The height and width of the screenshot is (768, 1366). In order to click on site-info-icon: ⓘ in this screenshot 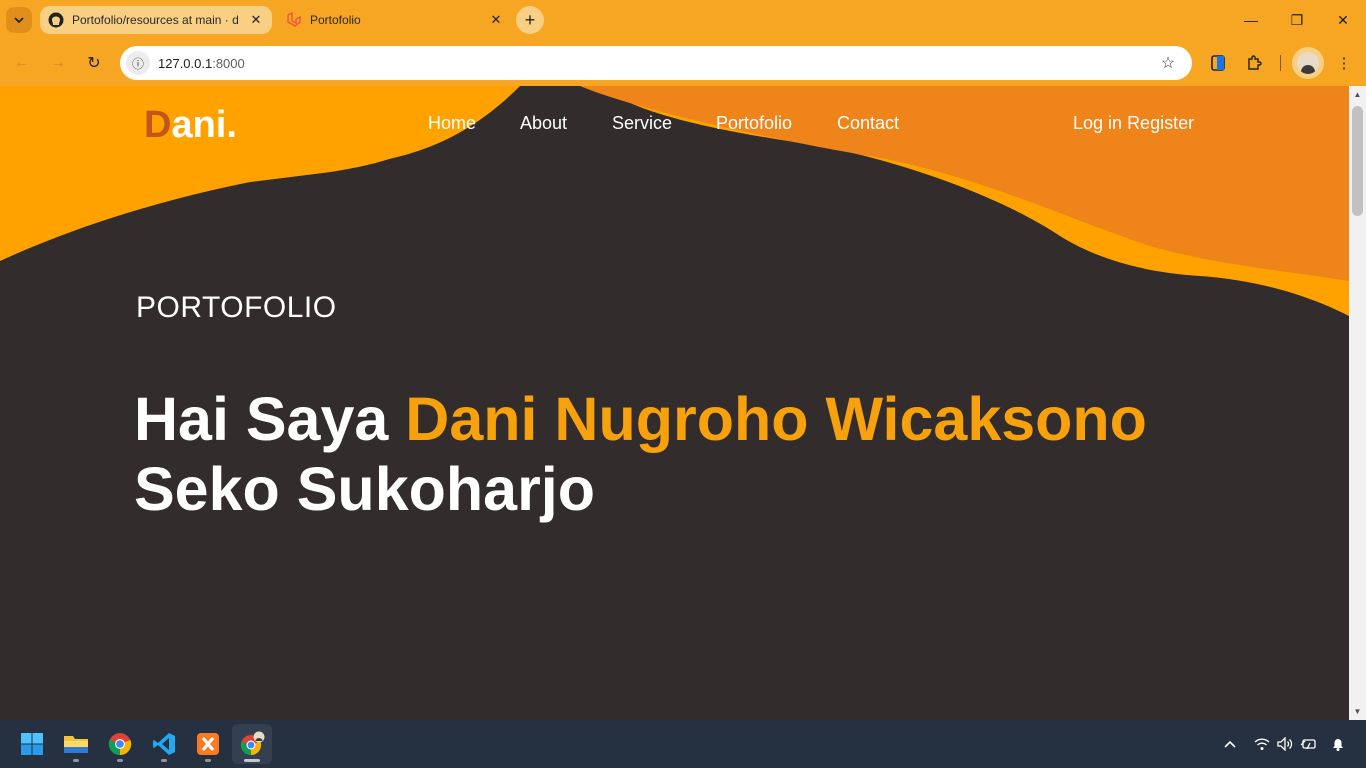, I will do `click(138, 63)`.